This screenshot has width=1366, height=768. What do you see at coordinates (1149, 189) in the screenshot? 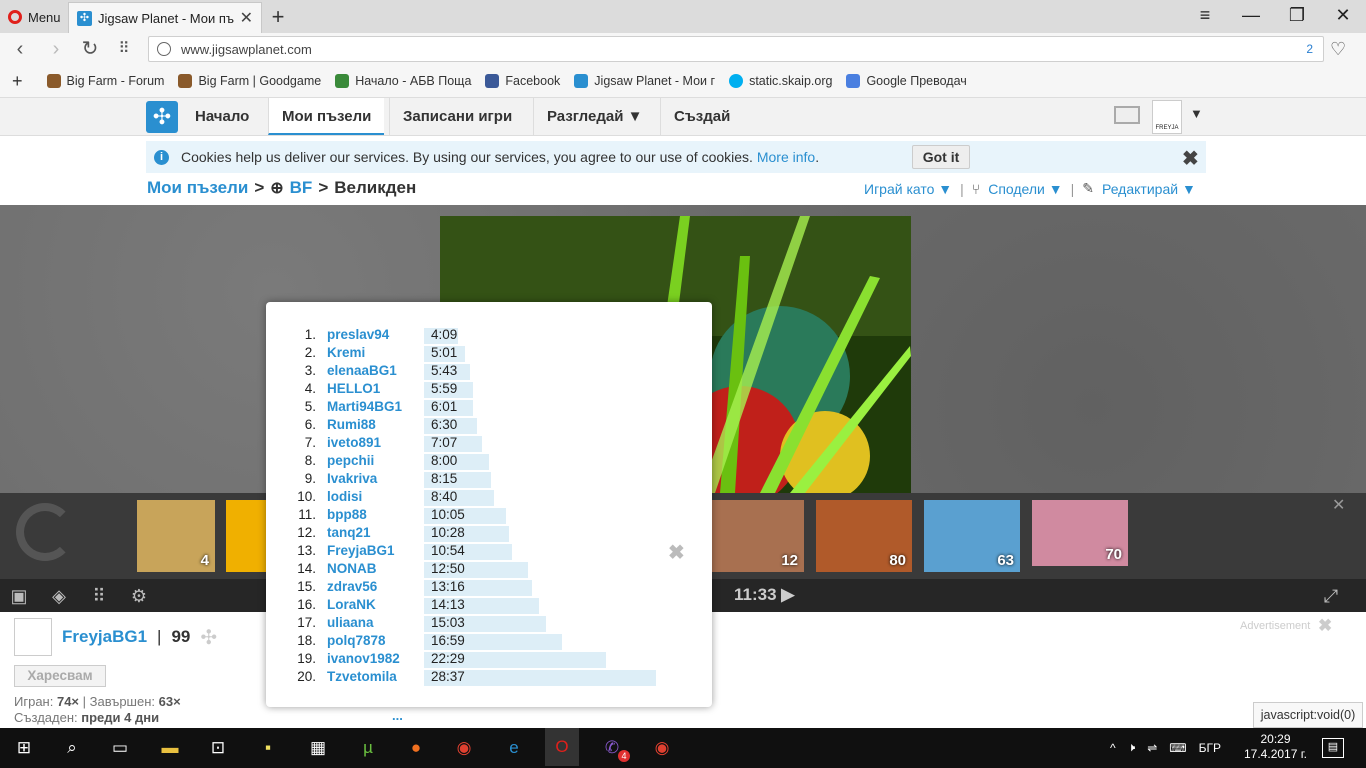
I see `edit-menu: Редактирай ▼` at bounding box center [1149, 189].